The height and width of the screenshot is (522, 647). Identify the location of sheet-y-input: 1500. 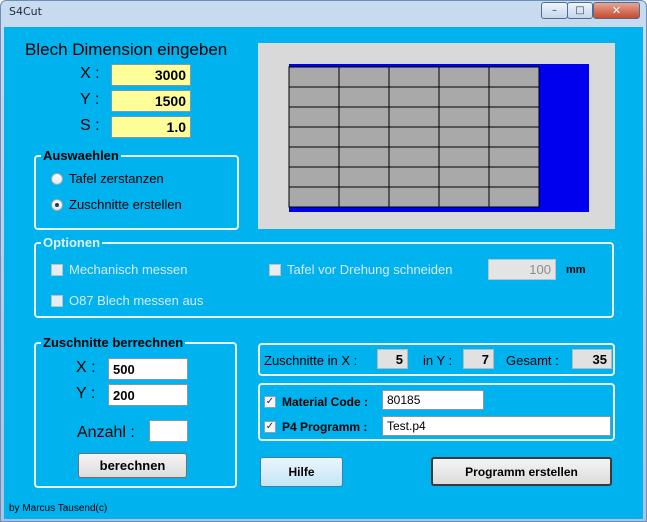
(151, 101).